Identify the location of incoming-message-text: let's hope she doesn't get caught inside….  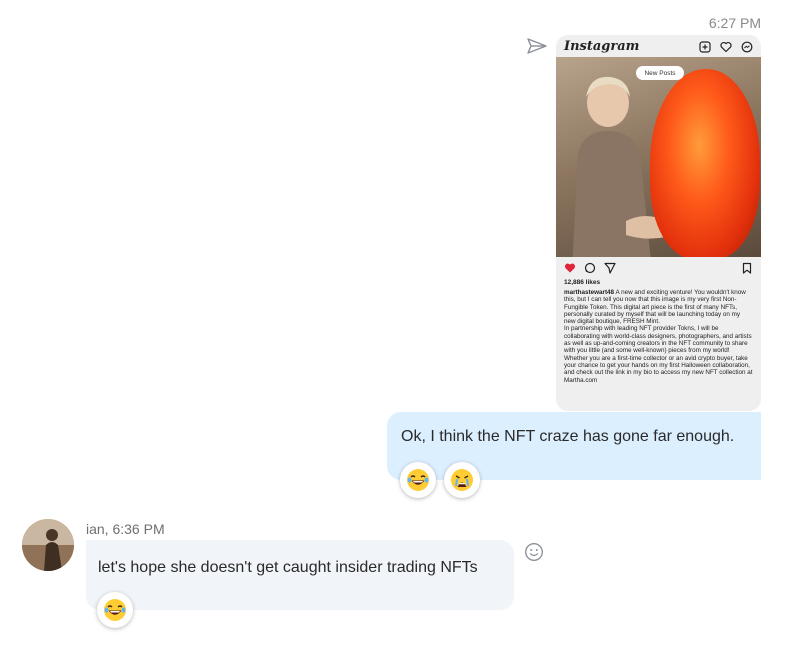
(288, 567).